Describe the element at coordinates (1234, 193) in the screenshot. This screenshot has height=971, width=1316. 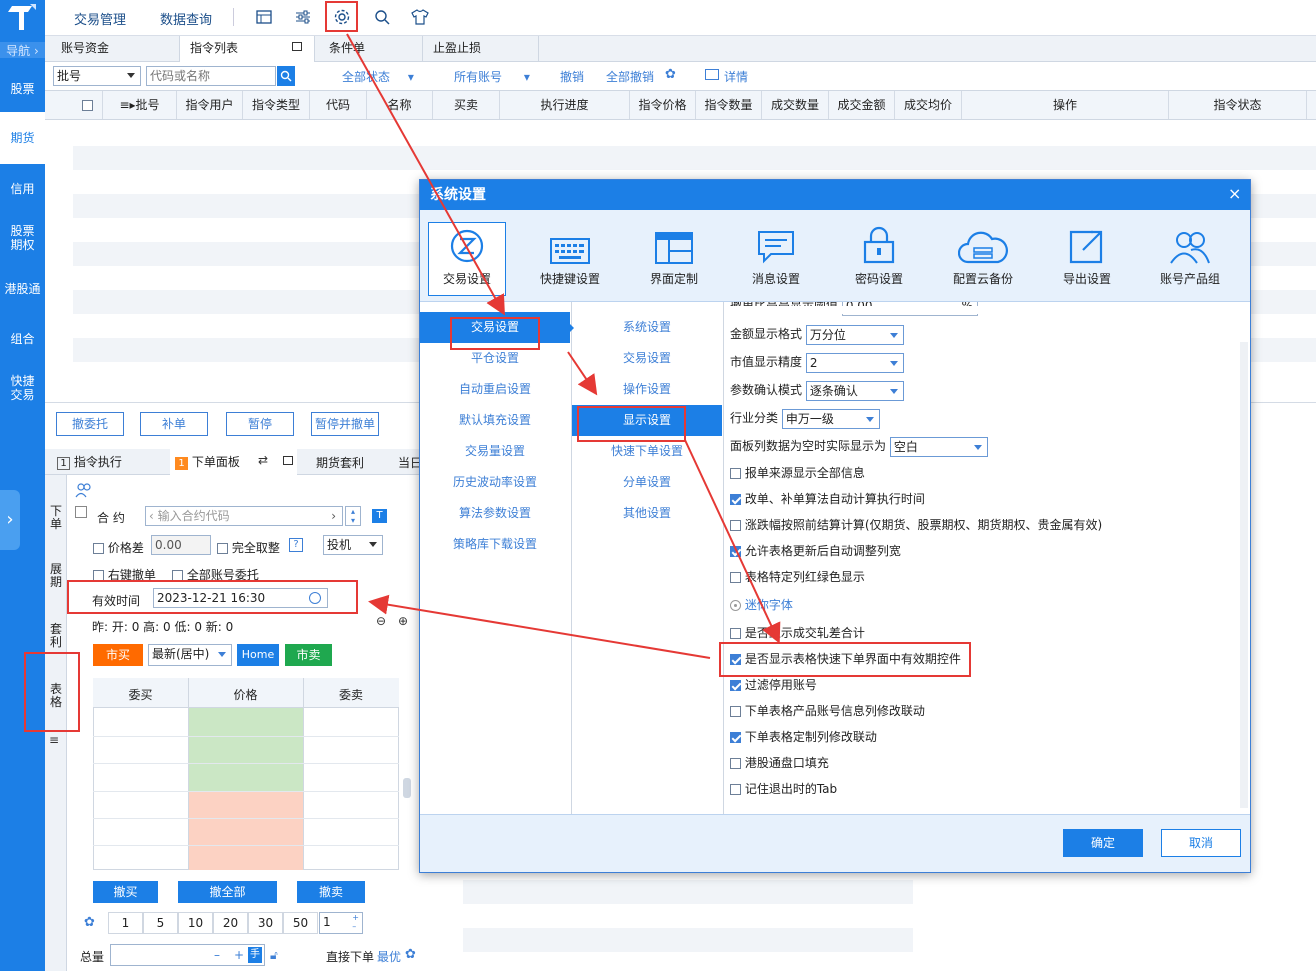
I see `close-icon: ×` at that location.